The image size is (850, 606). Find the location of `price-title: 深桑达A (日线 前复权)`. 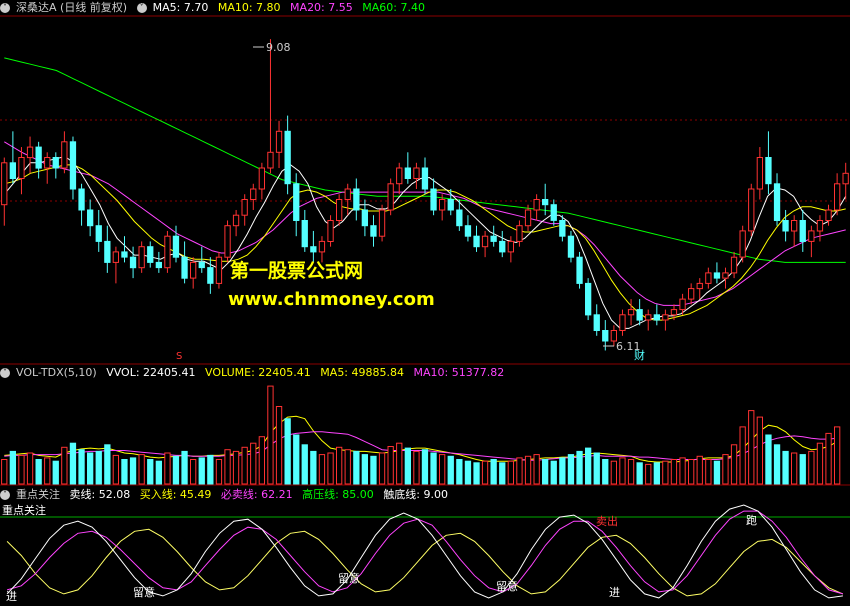

price-title: 深桑达A (日线 前复权) is located at coordinates (71, 7).